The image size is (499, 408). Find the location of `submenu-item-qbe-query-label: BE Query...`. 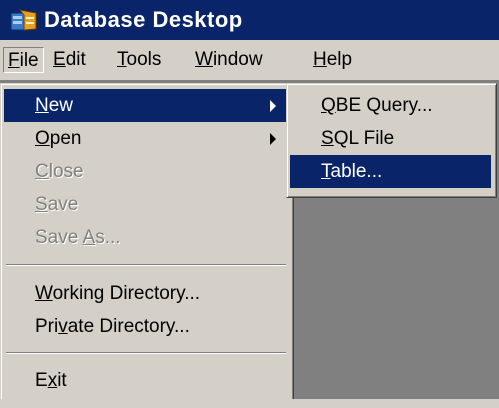

submenu-item-qbe-query-label: BE Query... is located at coordinates (384, 105).